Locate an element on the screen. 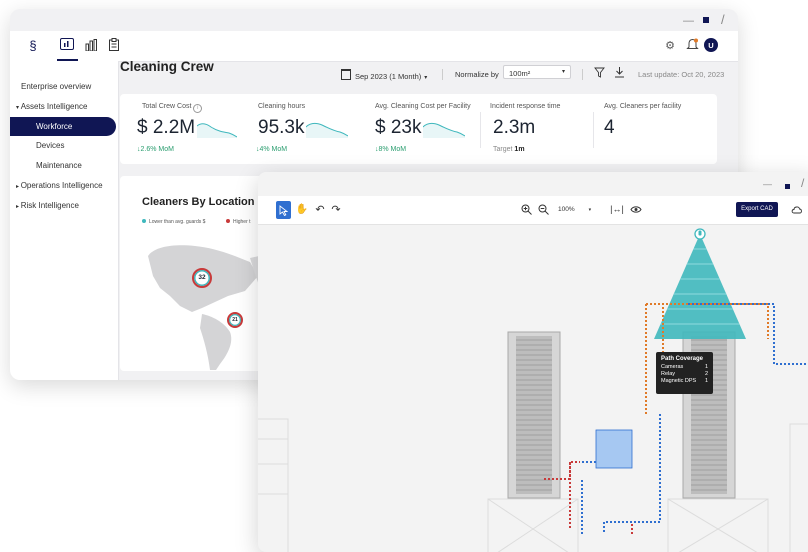  tooltip-row: Magnetic DPS 1 is located at coordinates (684, 381).